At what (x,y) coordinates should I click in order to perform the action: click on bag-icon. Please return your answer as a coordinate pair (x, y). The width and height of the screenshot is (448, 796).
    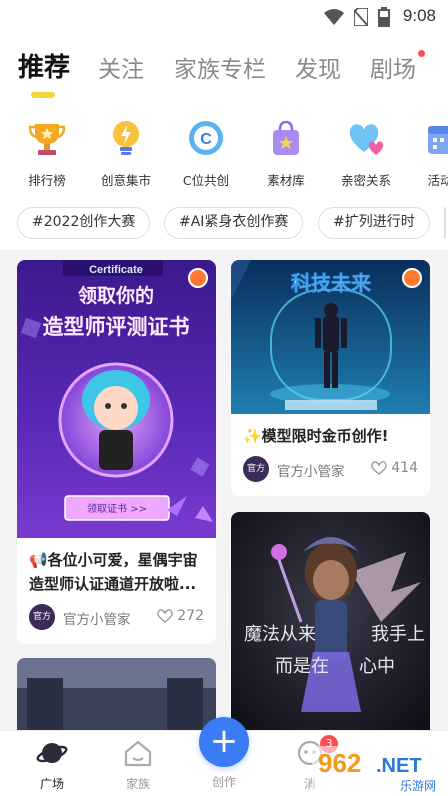
    Looking at the image, I should click on (286, 137).